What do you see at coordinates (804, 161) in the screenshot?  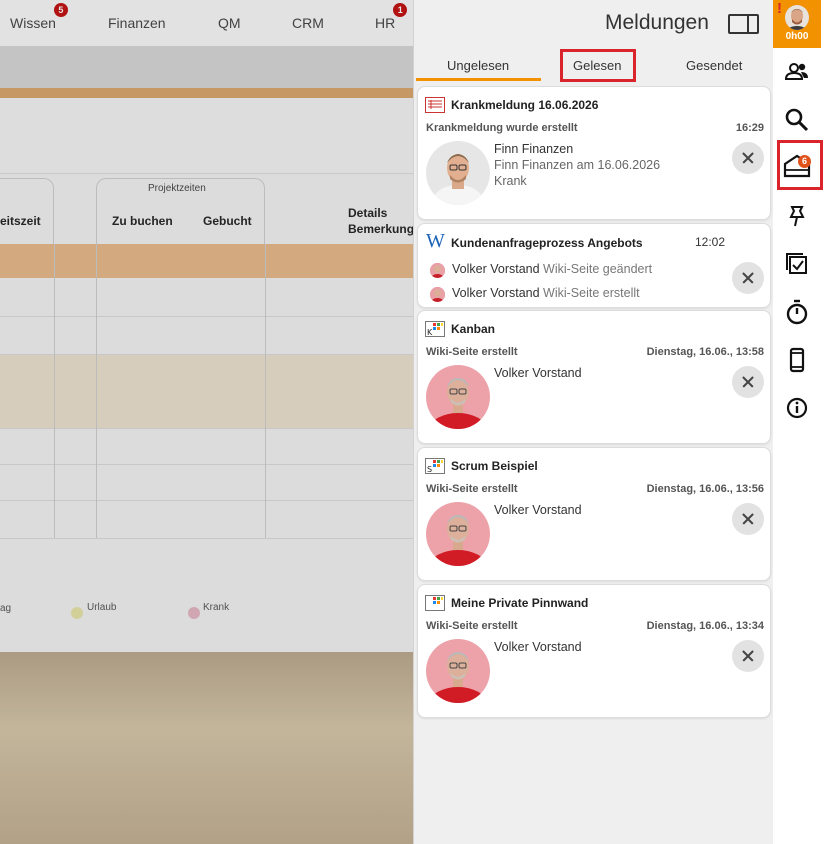 I see `notification-count-badge: 6` at bounding box center [804, 161].